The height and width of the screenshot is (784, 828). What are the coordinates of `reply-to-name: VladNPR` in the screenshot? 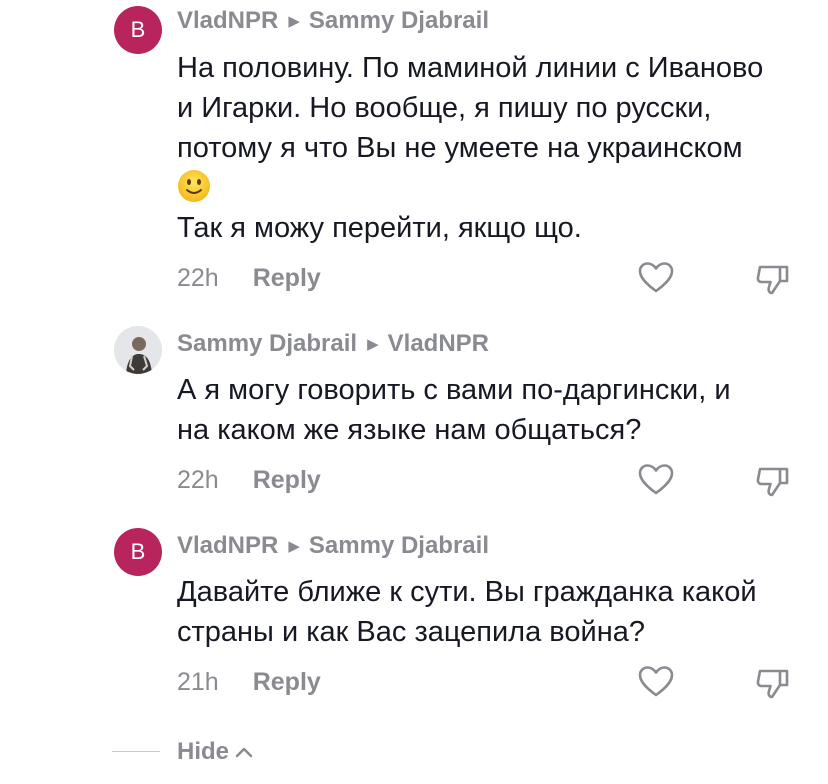 It's located at (438, 344).